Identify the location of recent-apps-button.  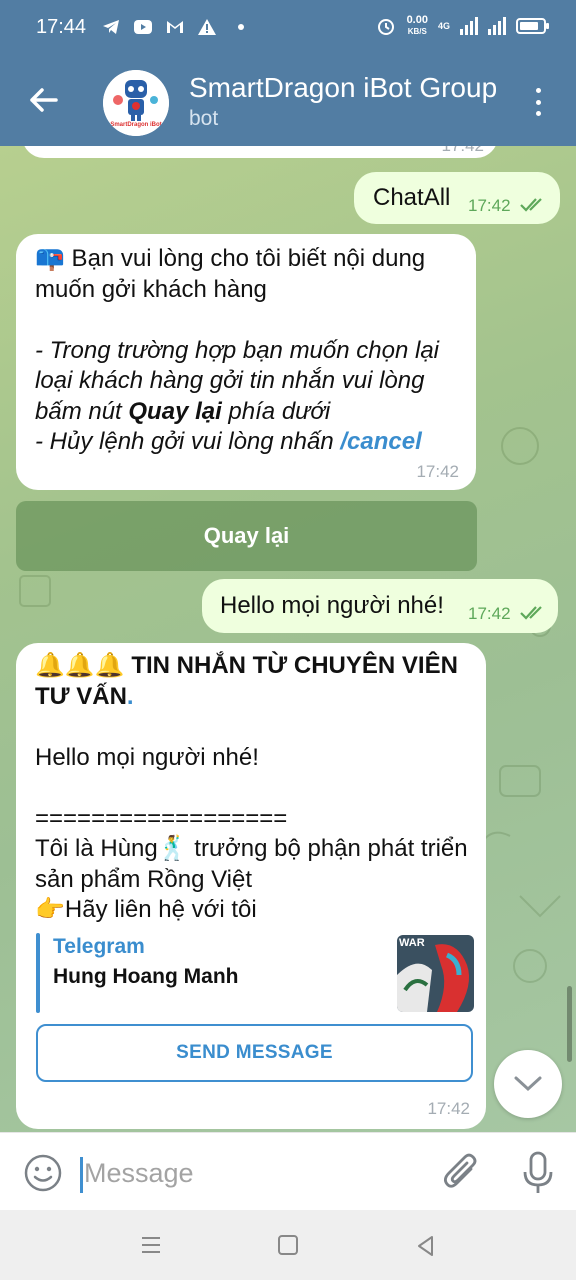
(151, 1245).